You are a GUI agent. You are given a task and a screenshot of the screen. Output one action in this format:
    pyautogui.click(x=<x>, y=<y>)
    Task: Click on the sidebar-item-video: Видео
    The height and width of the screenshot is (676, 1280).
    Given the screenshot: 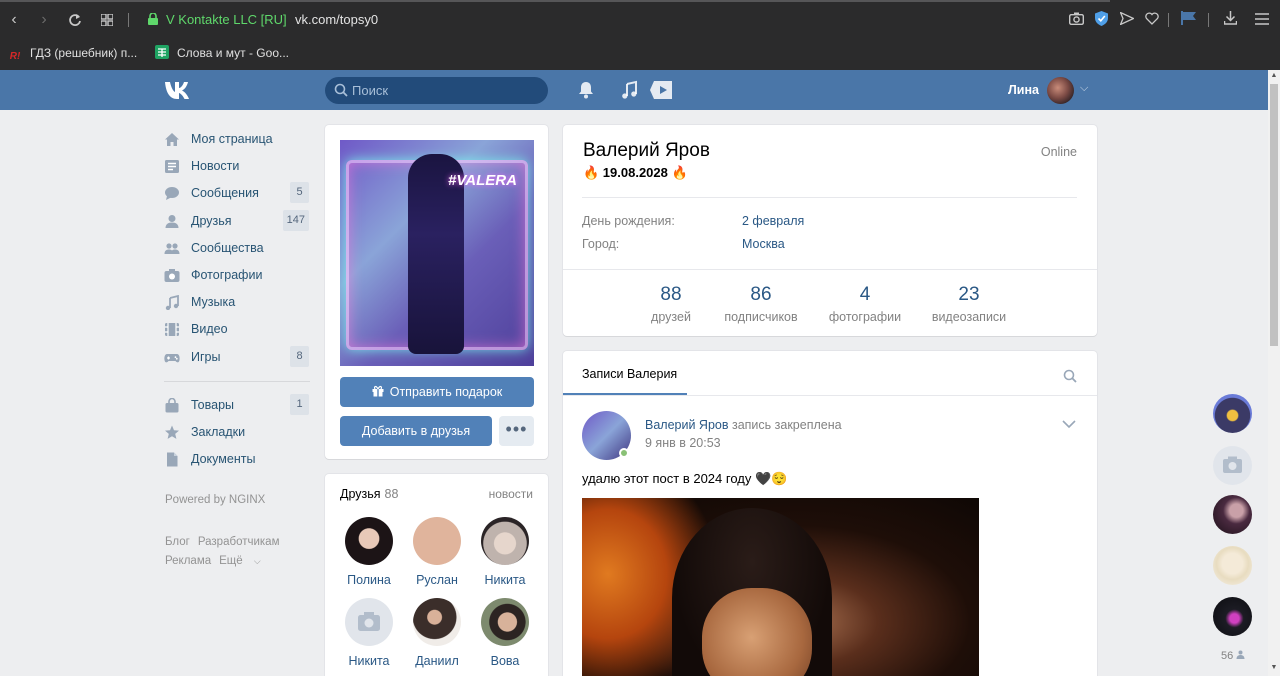 What is the action you would take?
    pyautogui.click(x=236, y=329)
    